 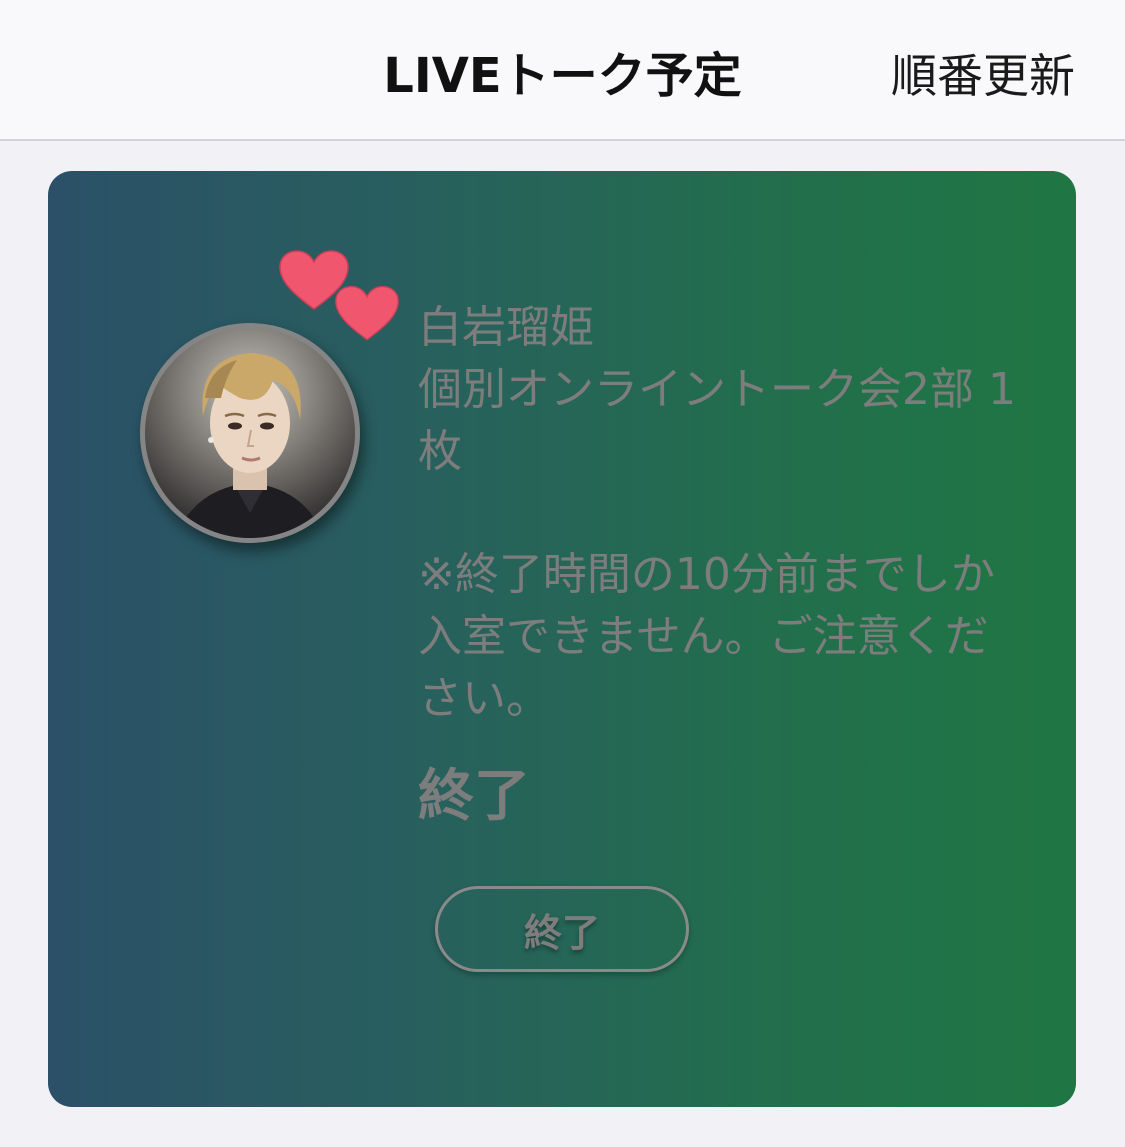 What do you see at coordinates (717, 420) in the screenshot?
I see `event-title: 個別オンライントーク会2部 1枚` at bounding box center [717, 420].